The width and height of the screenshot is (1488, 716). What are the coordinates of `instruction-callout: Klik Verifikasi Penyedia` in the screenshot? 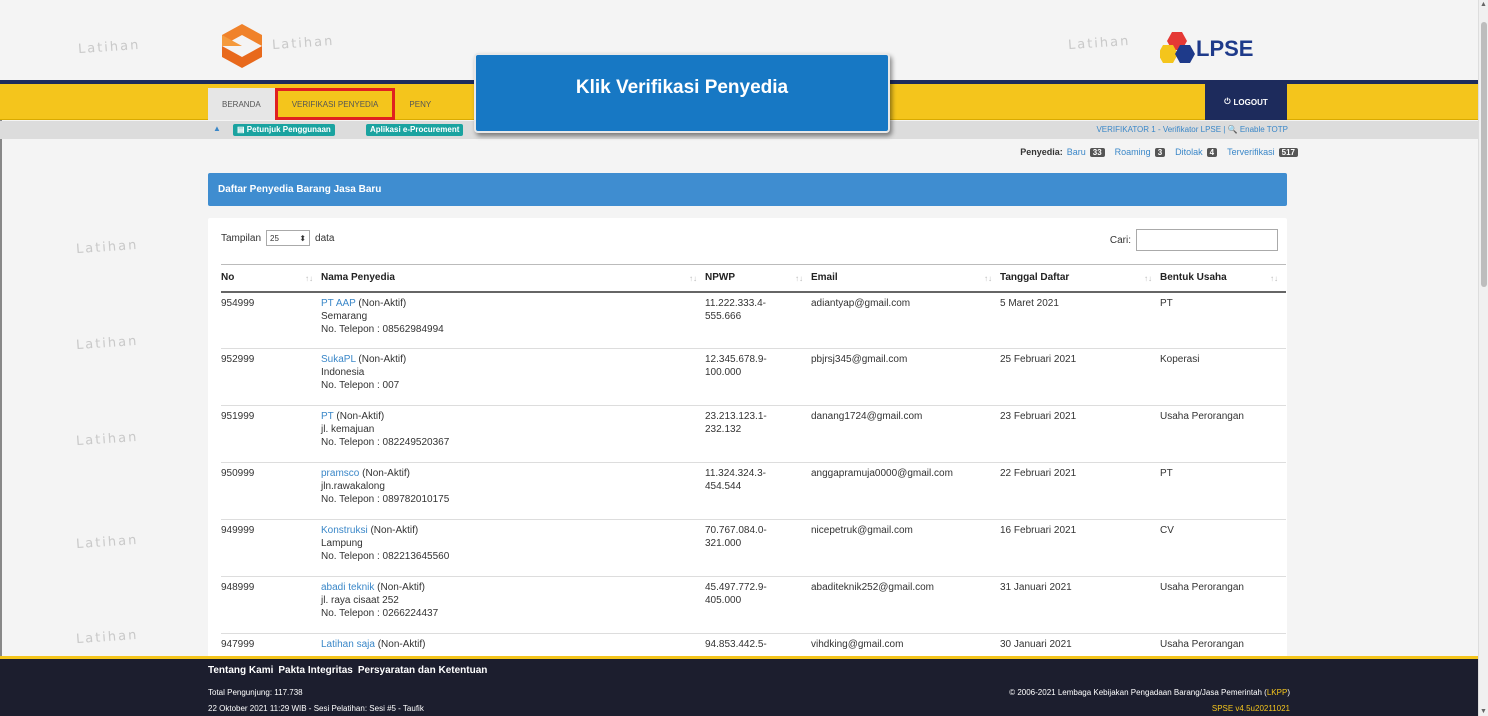 It's located at (682, 93).